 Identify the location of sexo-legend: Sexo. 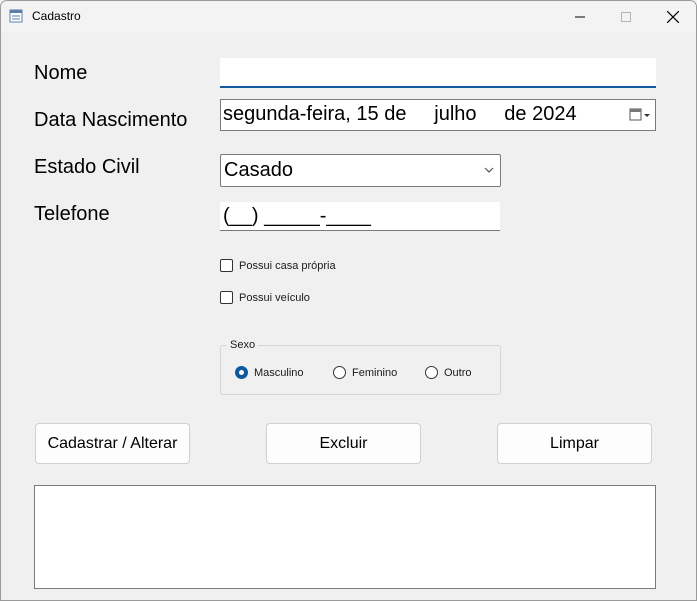
(243, 345).